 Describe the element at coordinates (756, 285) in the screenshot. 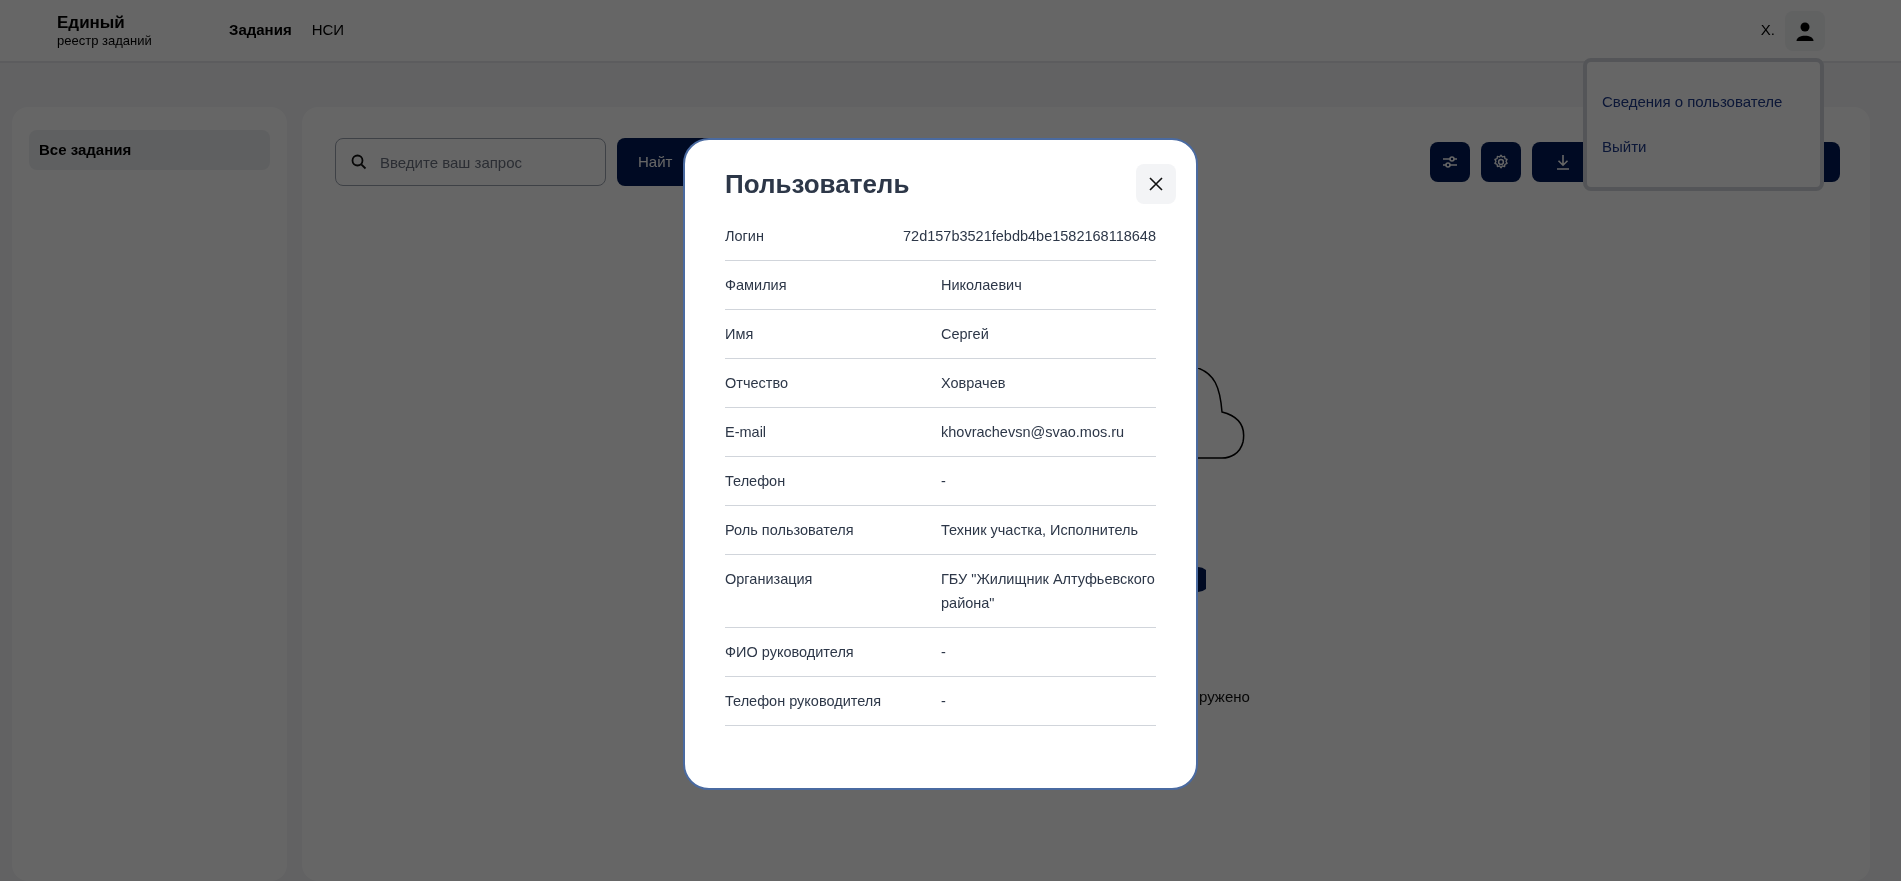

I see `field-label: Фамилия` at that location.